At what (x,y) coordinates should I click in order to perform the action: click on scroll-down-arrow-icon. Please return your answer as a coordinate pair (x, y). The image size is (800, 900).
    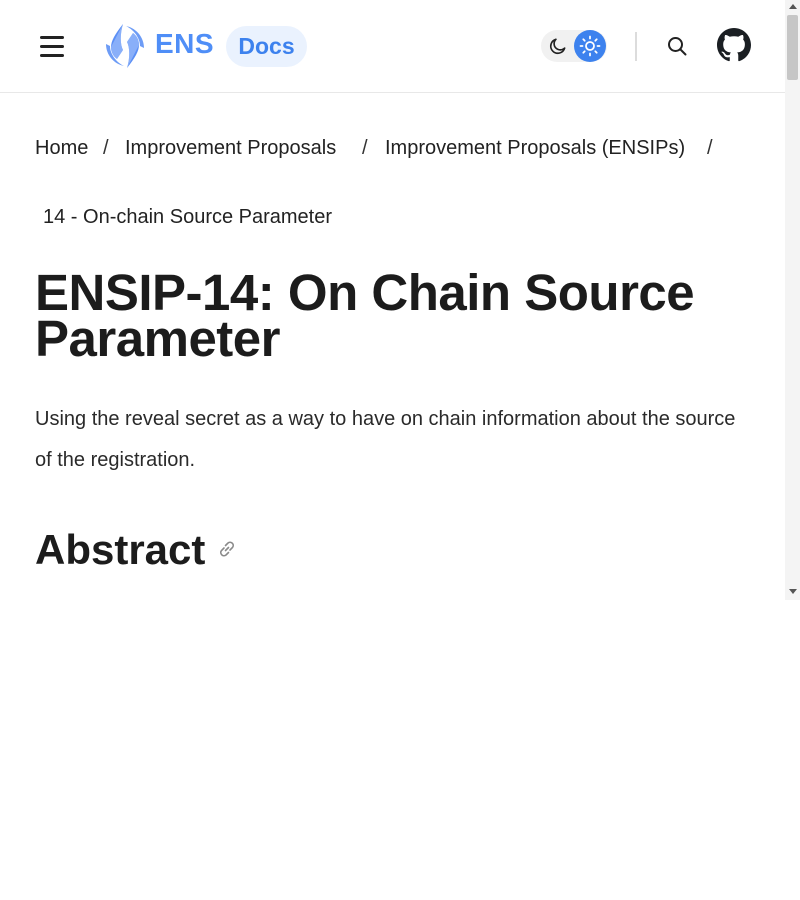
    Looking at the image, I should click on (793, 591).